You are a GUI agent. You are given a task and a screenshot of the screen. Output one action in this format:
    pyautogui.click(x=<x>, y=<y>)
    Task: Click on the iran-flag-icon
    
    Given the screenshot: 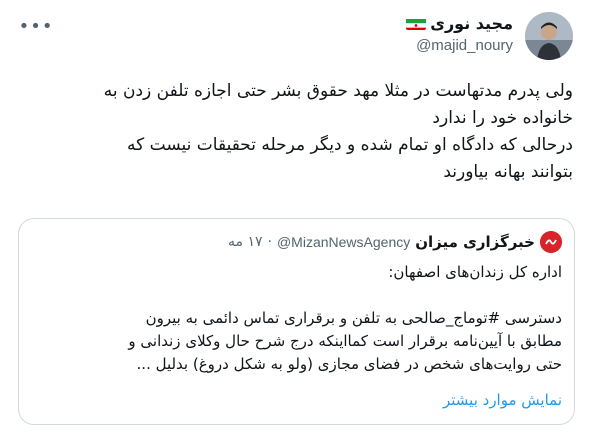 What is the action you would take?
    pyautogui.click(x=416, y=23)
    